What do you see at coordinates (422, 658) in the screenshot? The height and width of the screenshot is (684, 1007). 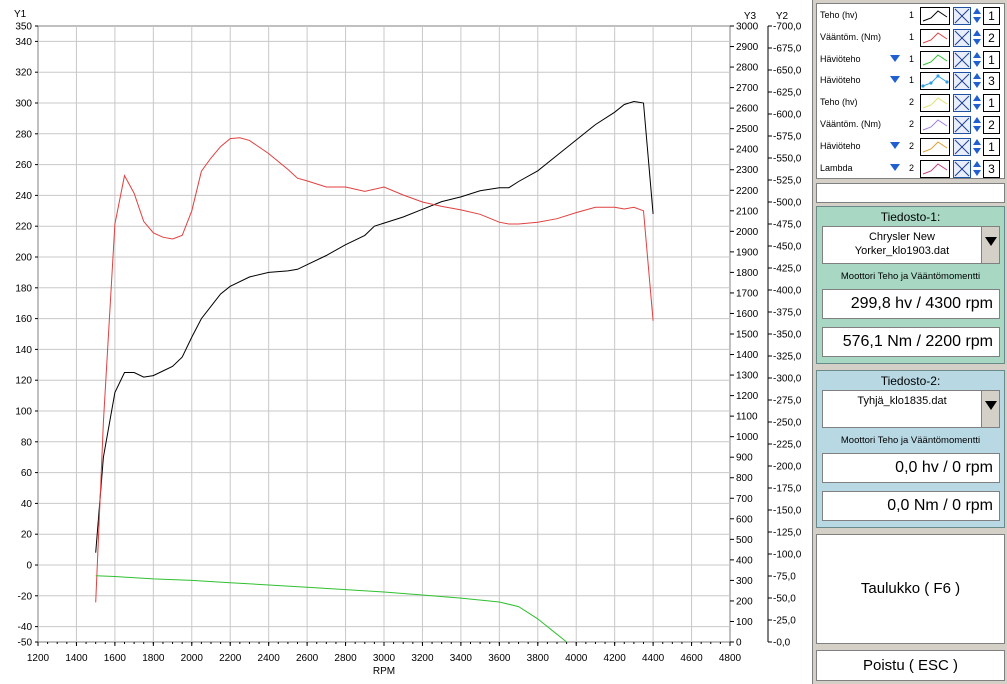 I see `x-tick-label: 3200` at bounding box center [422, 658].